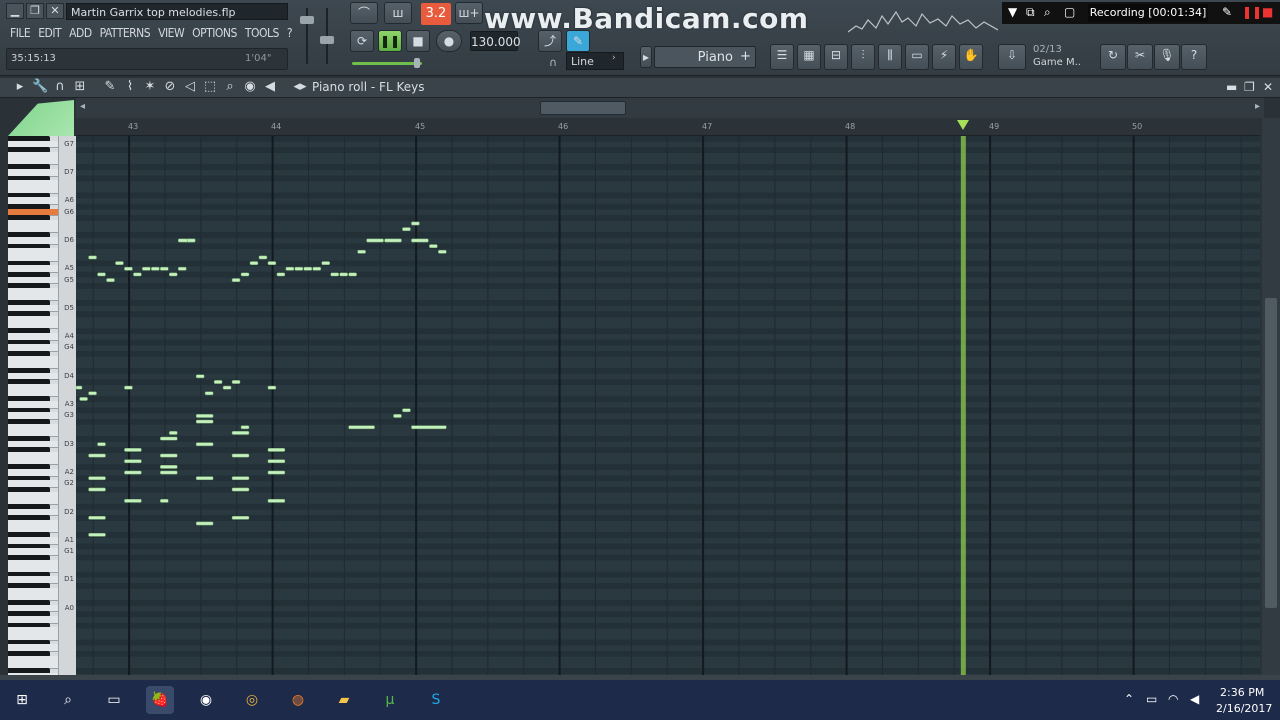 This screenshot has height=720, width=1280. What do you see at coordinates (1267, 12) in the screenshot?
I see `stop-record-icon: ■` at bounding box center [1267, 12].